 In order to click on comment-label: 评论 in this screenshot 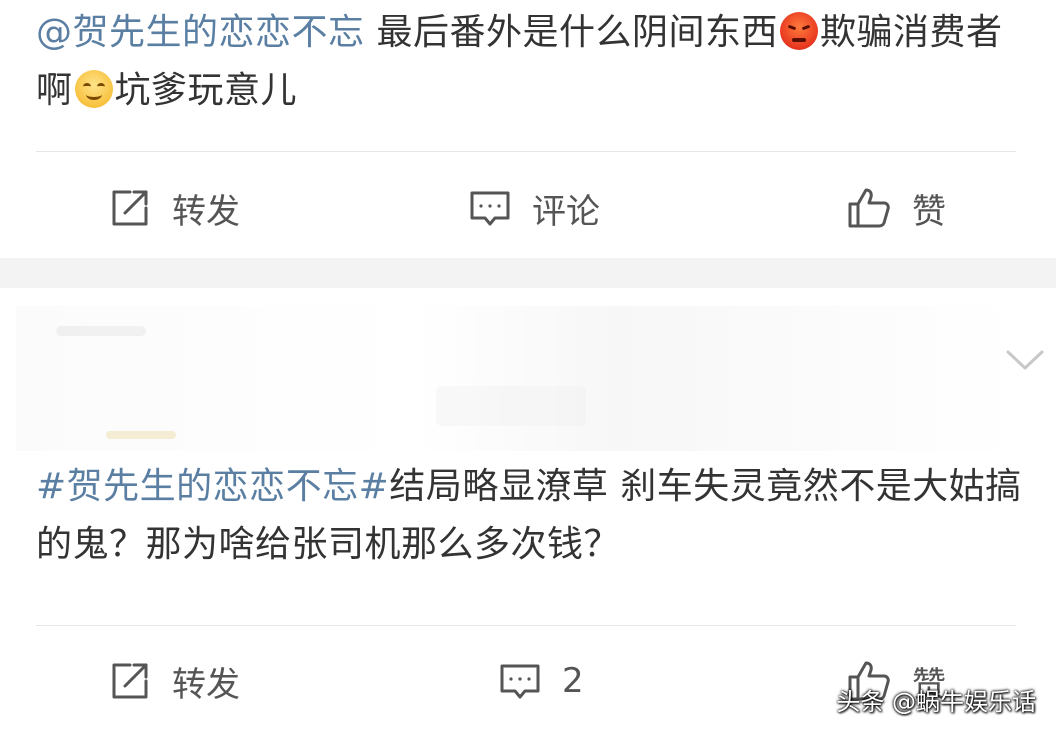, I will do `click(566, 211)`.